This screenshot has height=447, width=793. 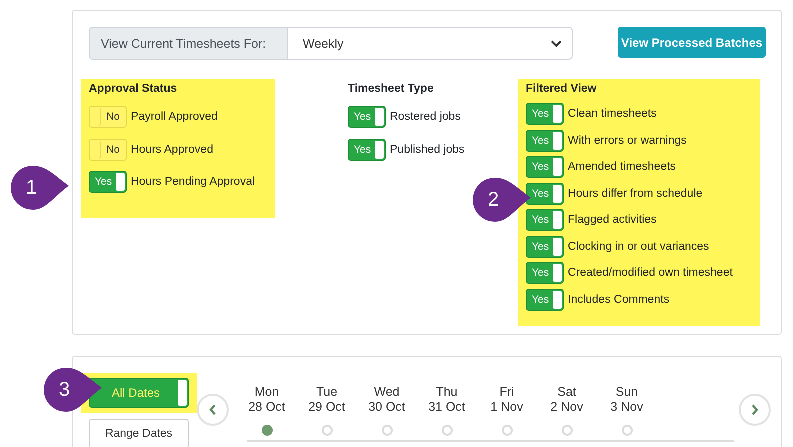 I want to click on timesheet-period-select: View Current Timesheets For: Weekly, so click(x=331, y=43).